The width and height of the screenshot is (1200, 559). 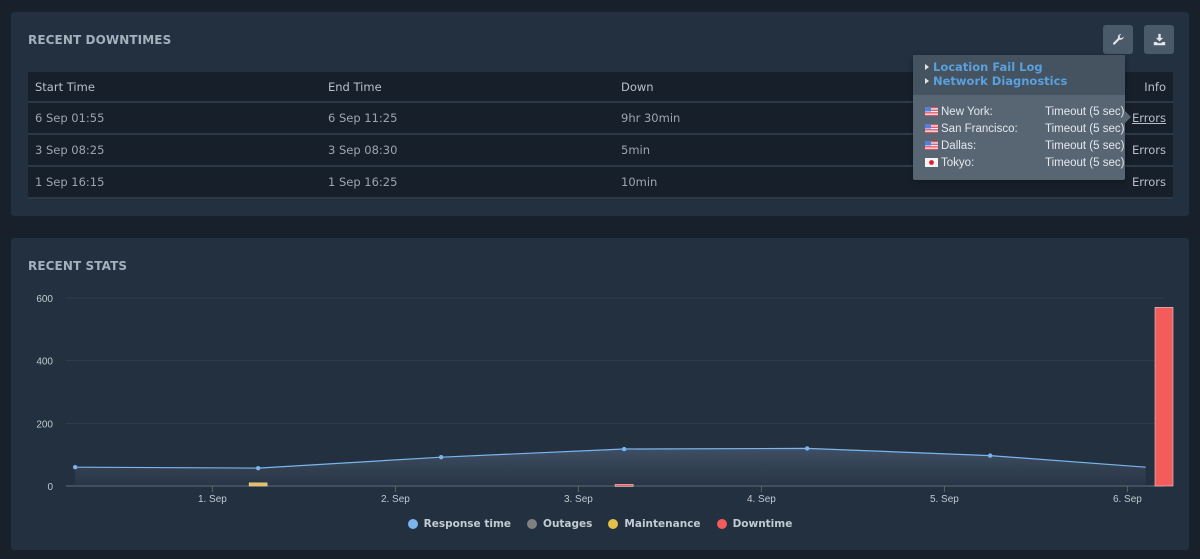 What do you see at coordinates (1025, 111) in the screenshot?
I see `location-row: New York: Timeout (5 sec)` at bounding box center [1025, 111].